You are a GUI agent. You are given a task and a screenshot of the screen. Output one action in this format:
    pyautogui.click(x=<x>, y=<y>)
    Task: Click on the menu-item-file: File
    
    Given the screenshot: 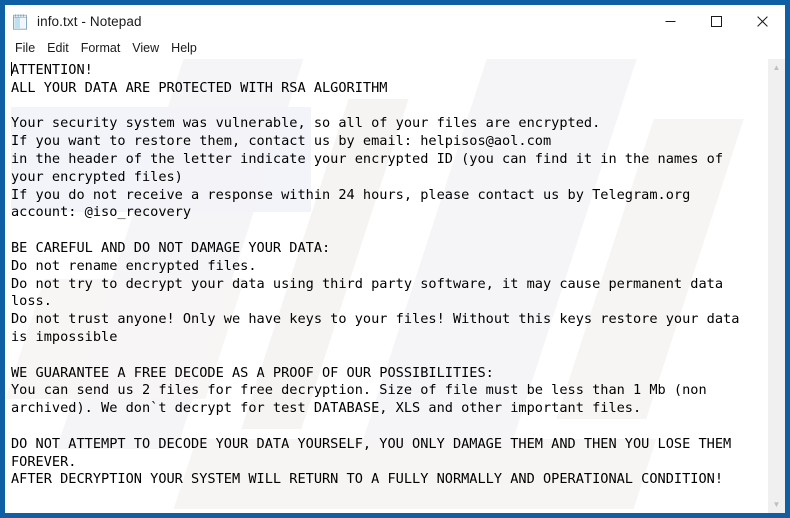 What is the action you would take?
    pyautogui.click(x=25, y=48)
    